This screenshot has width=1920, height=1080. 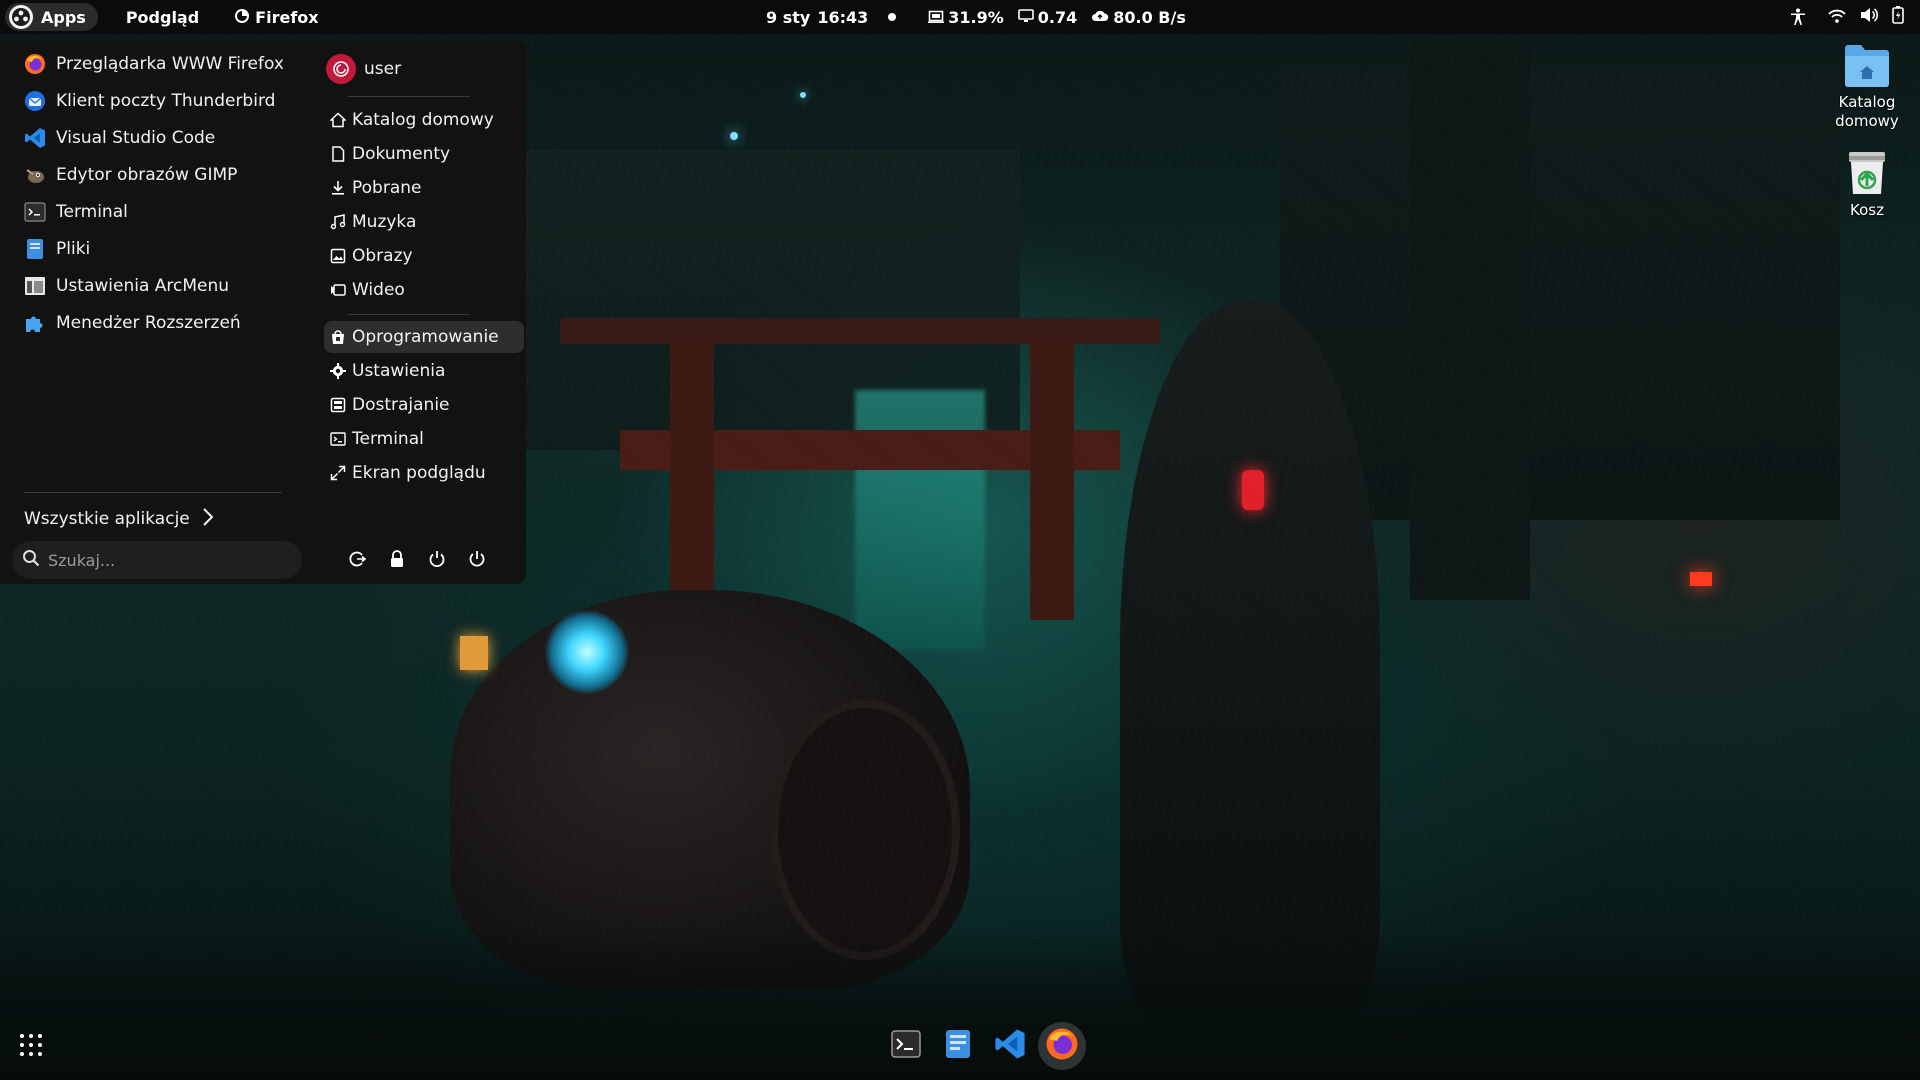 What do you see at coordinates (1798, 17) in the screenshot?
I see `accessibility-icon` at bounding box center [1798, 17].